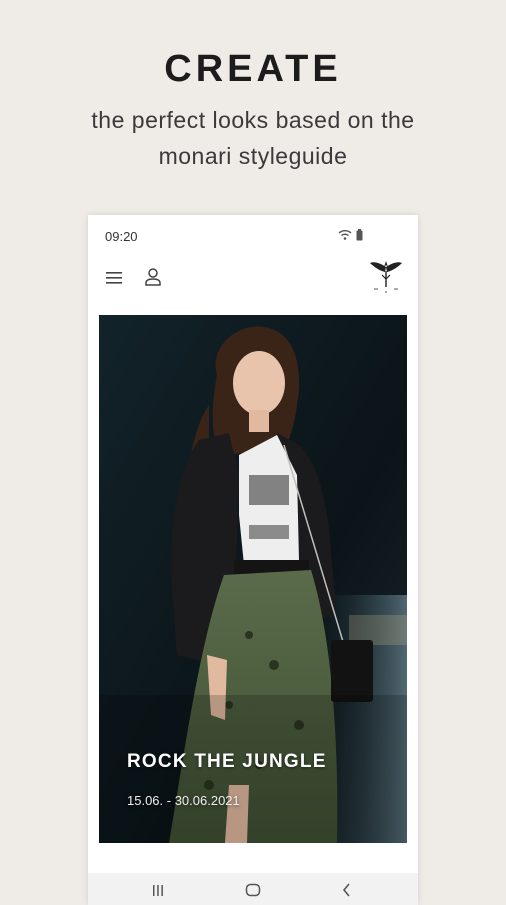 The image size is (506, 905). Describe the element at coordinates (359, 235) in the screenshot. I see `battery-icon` at that location.